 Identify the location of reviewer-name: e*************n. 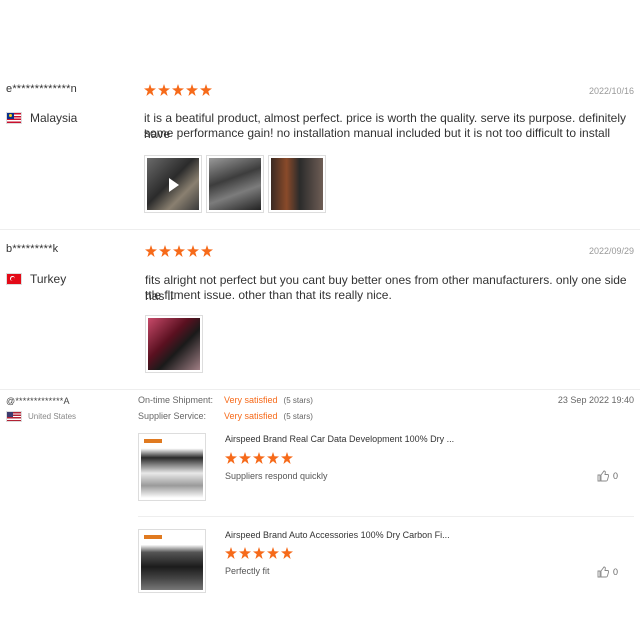
(41, 89).